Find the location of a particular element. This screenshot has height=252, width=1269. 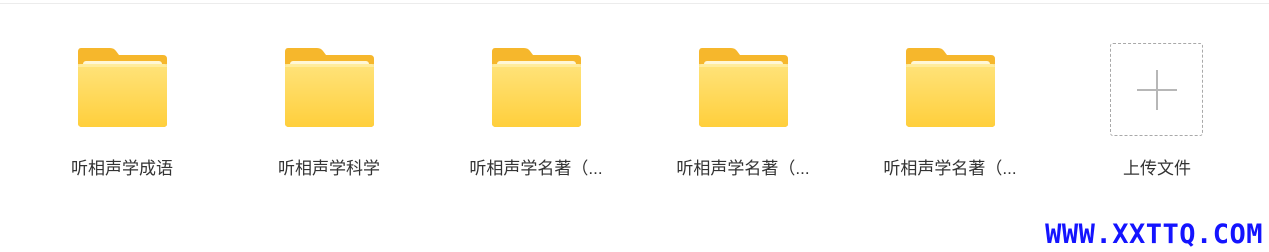

plus-icon is located at coordinates (1157, 90).